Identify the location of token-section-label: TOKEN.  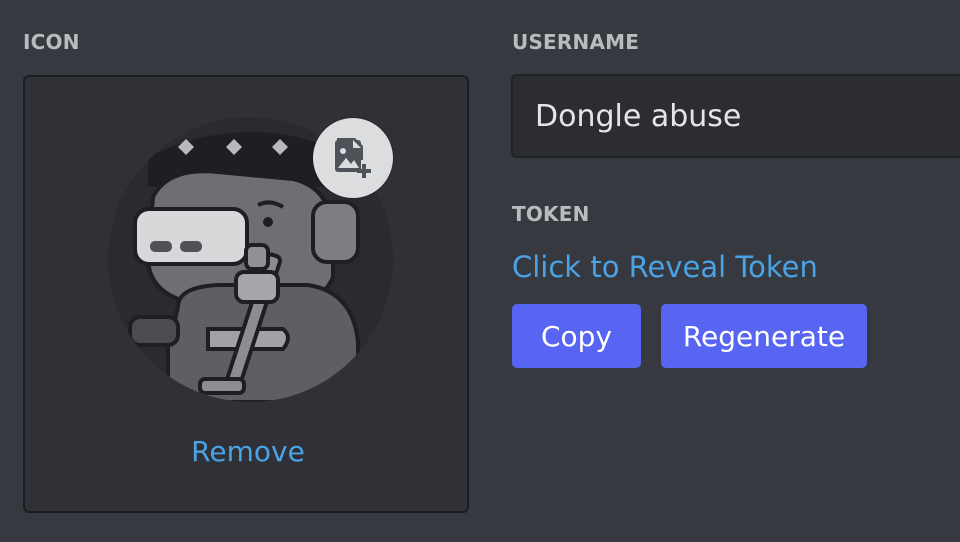
(551, 214).